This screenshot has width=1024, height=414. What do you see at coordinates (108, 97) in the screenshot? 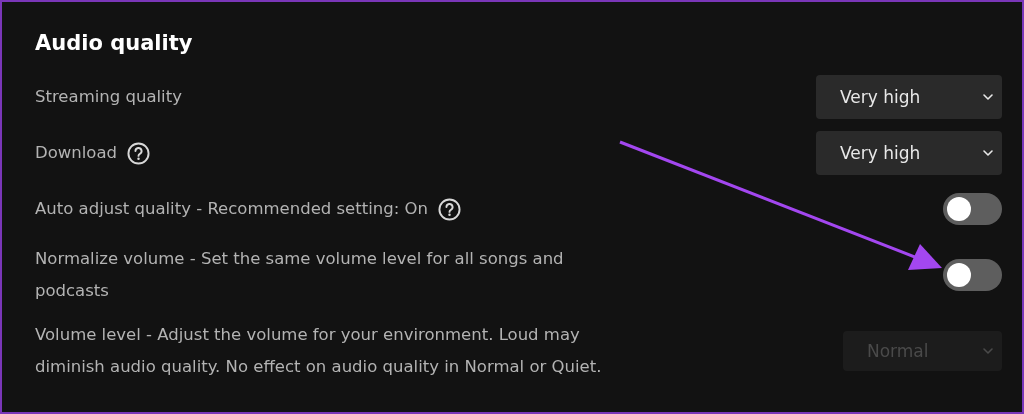
I see `setting-label: Streaming quality` at bounding box center [108, 97].